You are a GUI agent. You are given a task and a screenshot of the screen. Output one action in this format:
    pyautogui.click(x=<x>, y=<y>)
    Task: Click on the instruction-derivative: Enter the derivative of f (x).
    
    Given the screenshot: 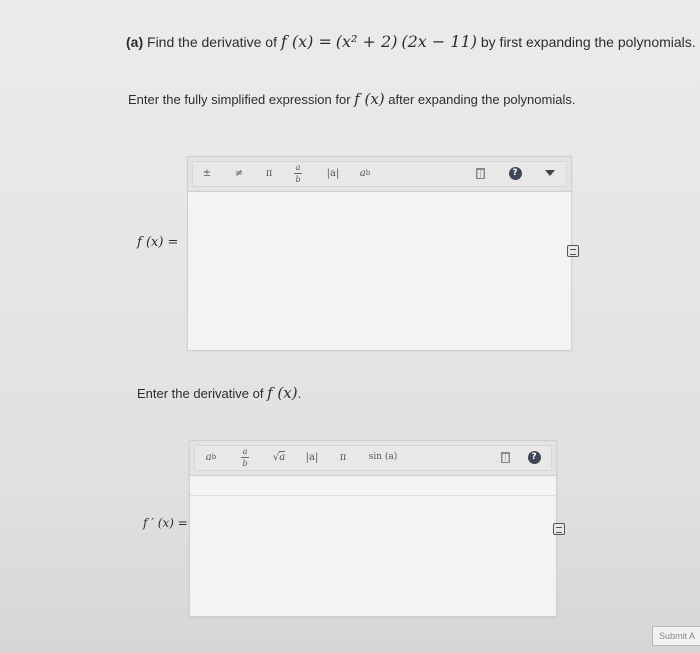 What is the action you would take?
    pyautogui.click(x=219, y=393)
    